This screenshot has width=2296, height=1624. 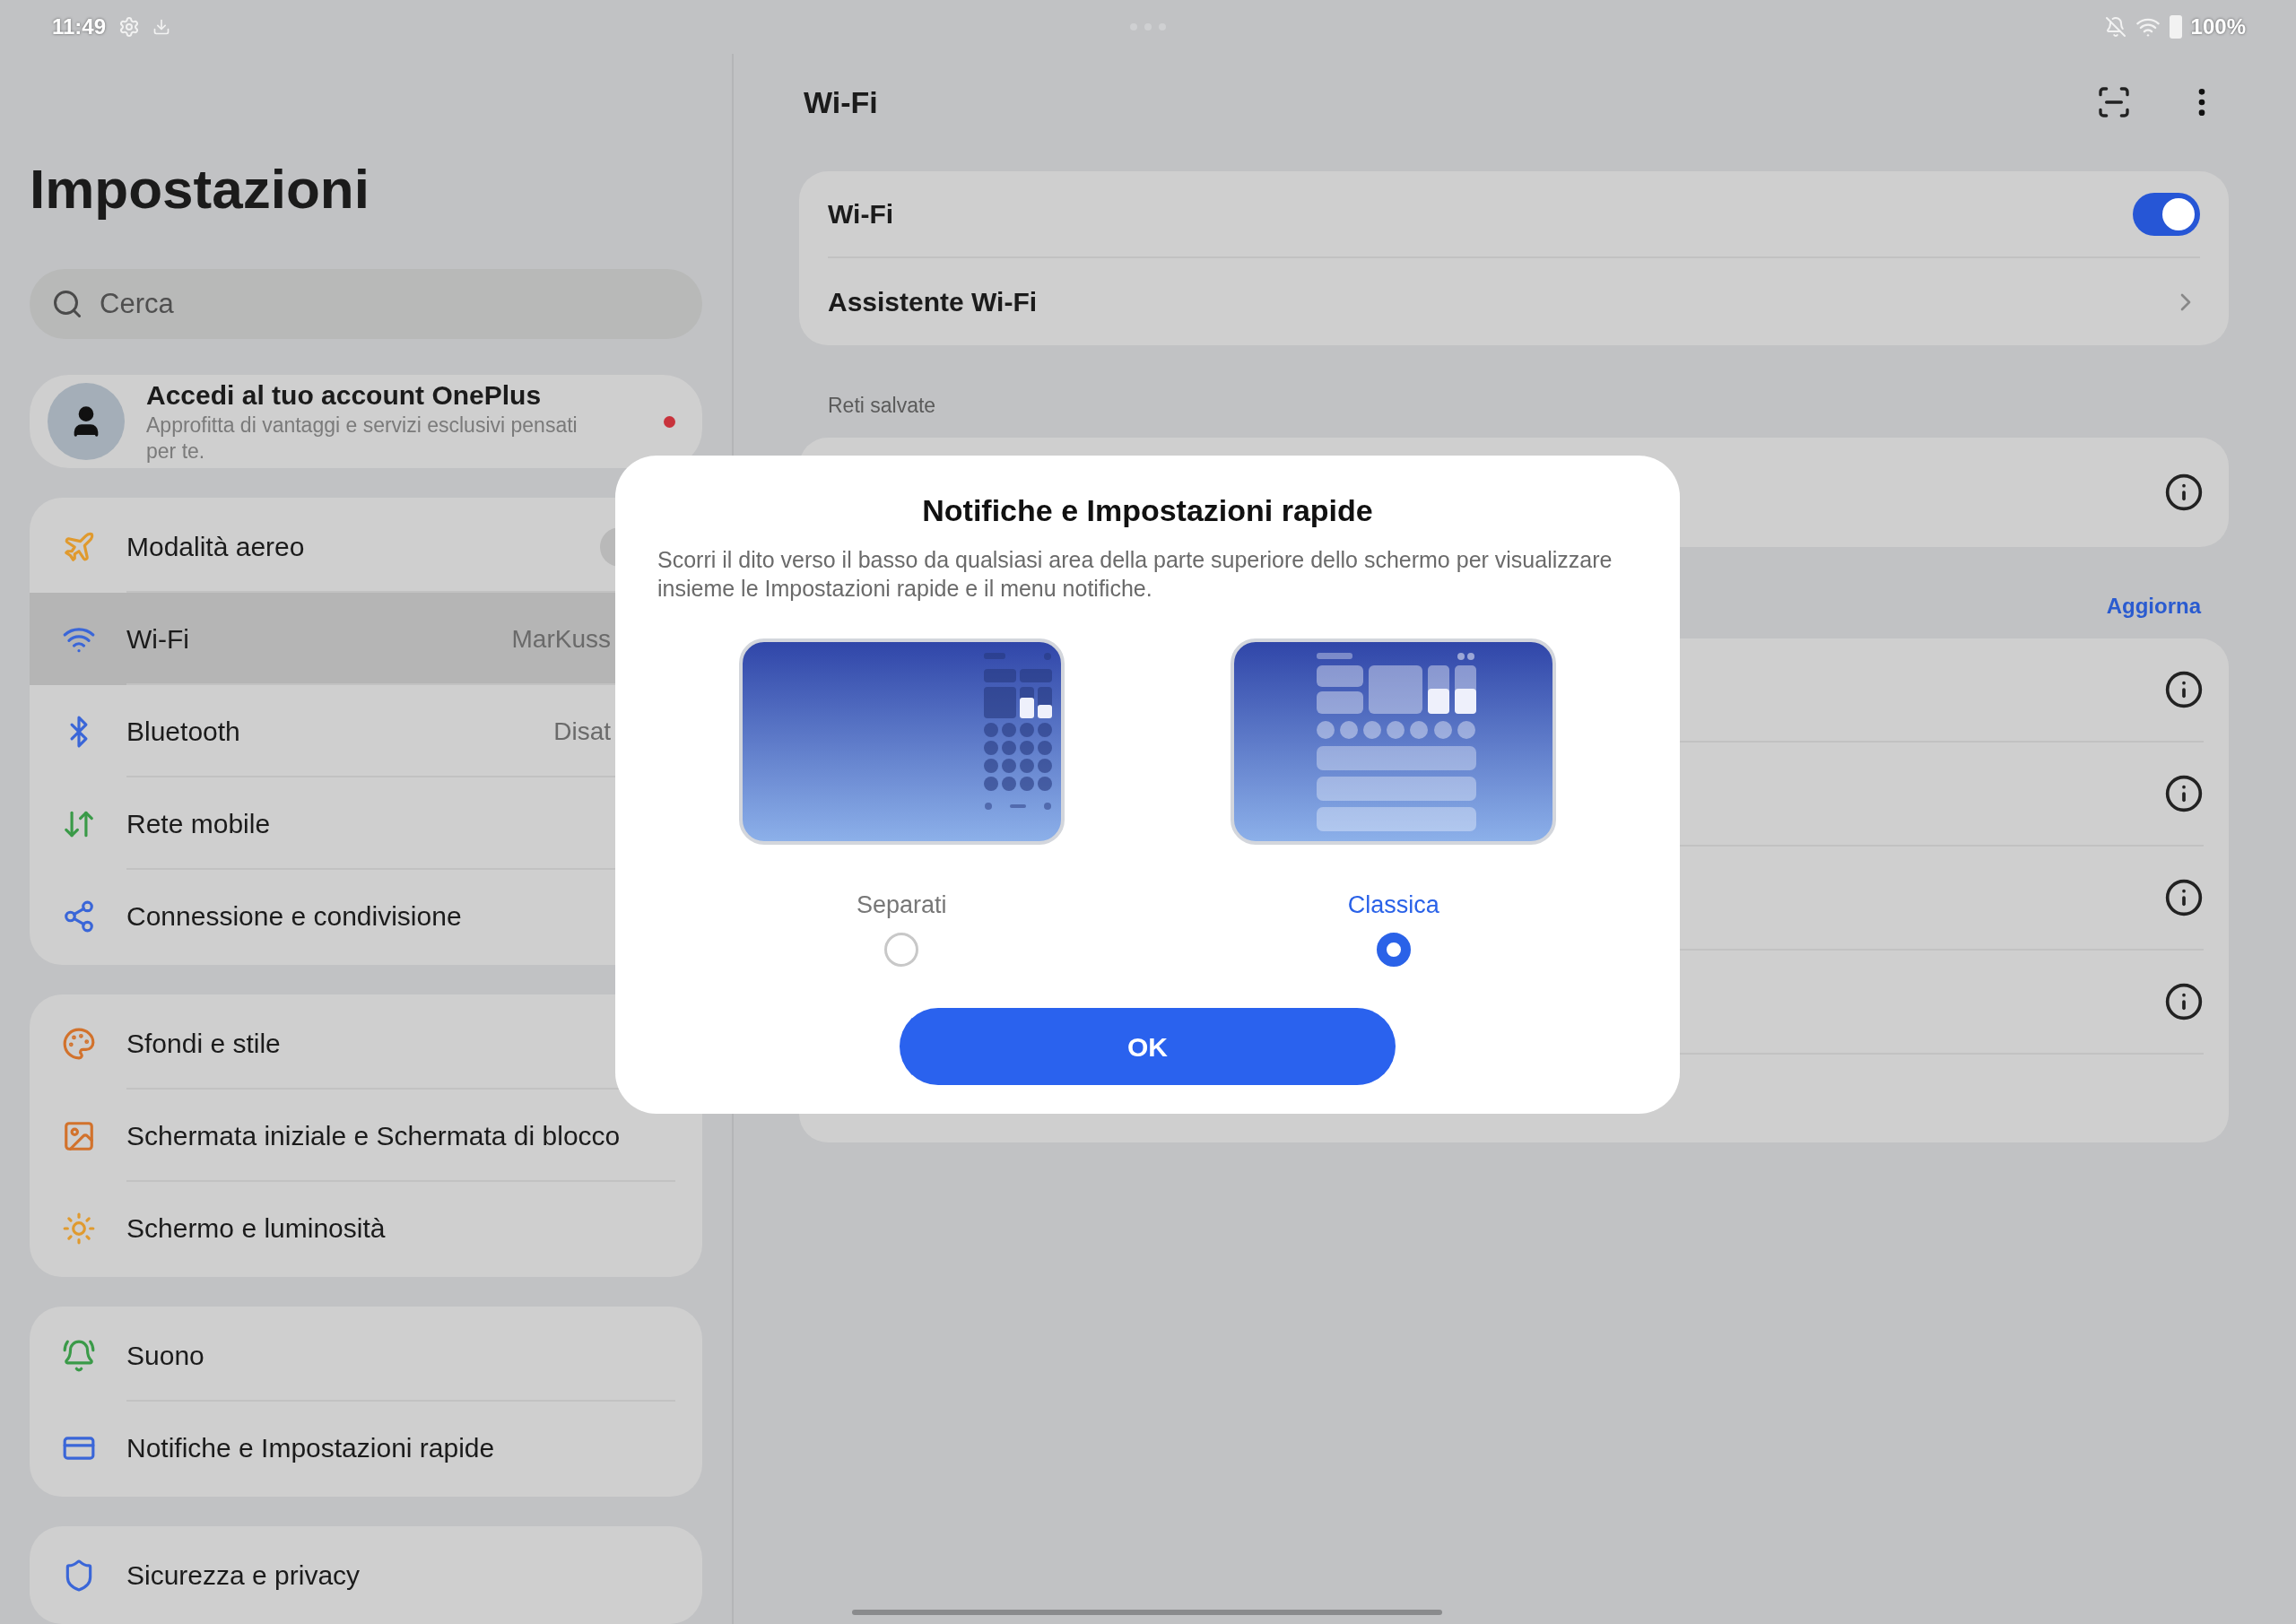 I want to click on settings-item-label: Sicurezza e privacy, so click(x=243, y=1575).